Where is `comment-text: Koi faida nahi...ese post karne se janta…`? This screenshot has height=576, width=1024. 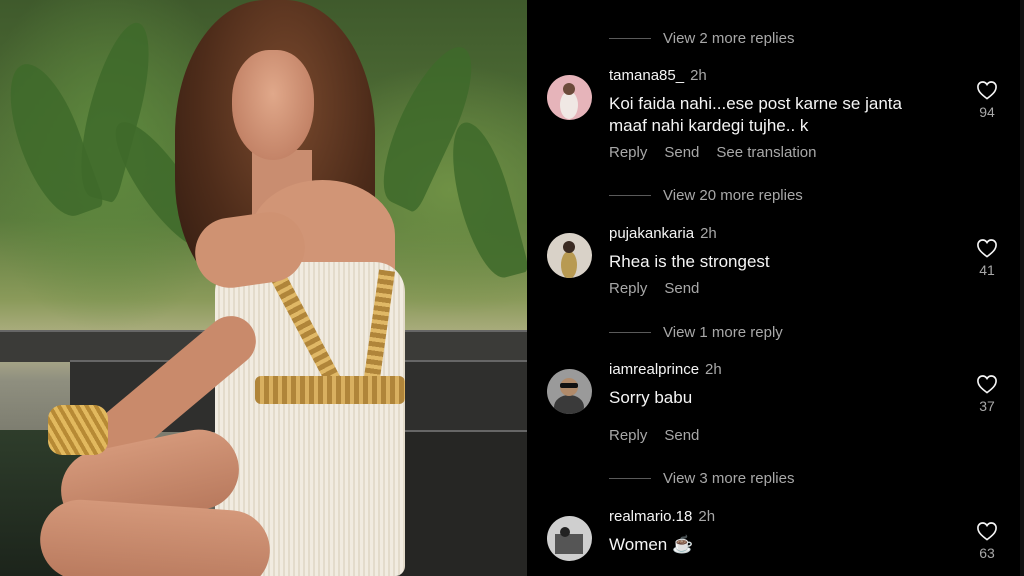 comment-text: Koi faida nahi...ese post karne se janta… is located at coordinates (755, 114).